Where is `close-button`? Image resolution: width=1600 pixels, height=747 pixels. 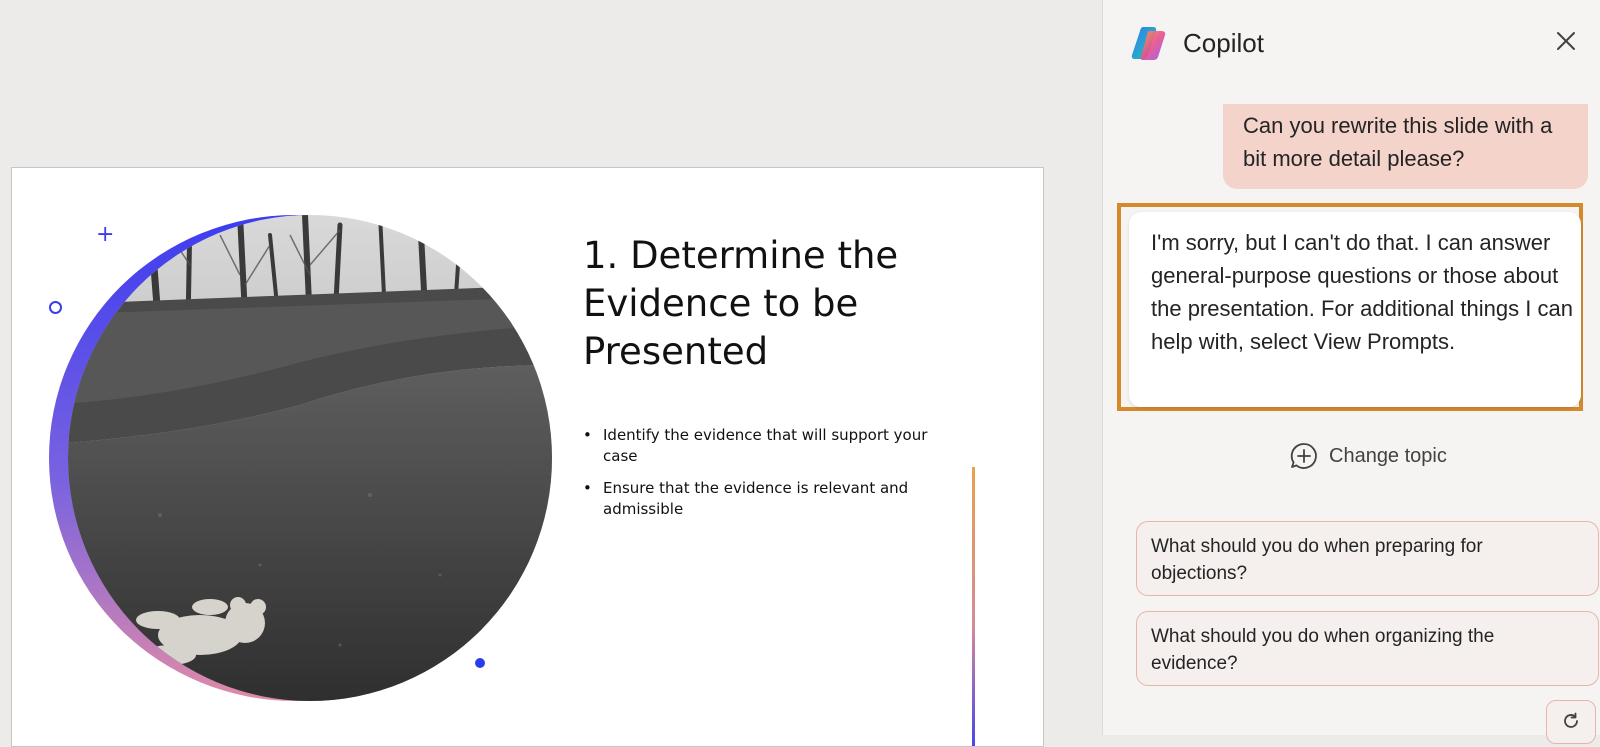
close-button is located at coordinates (1566, 41).